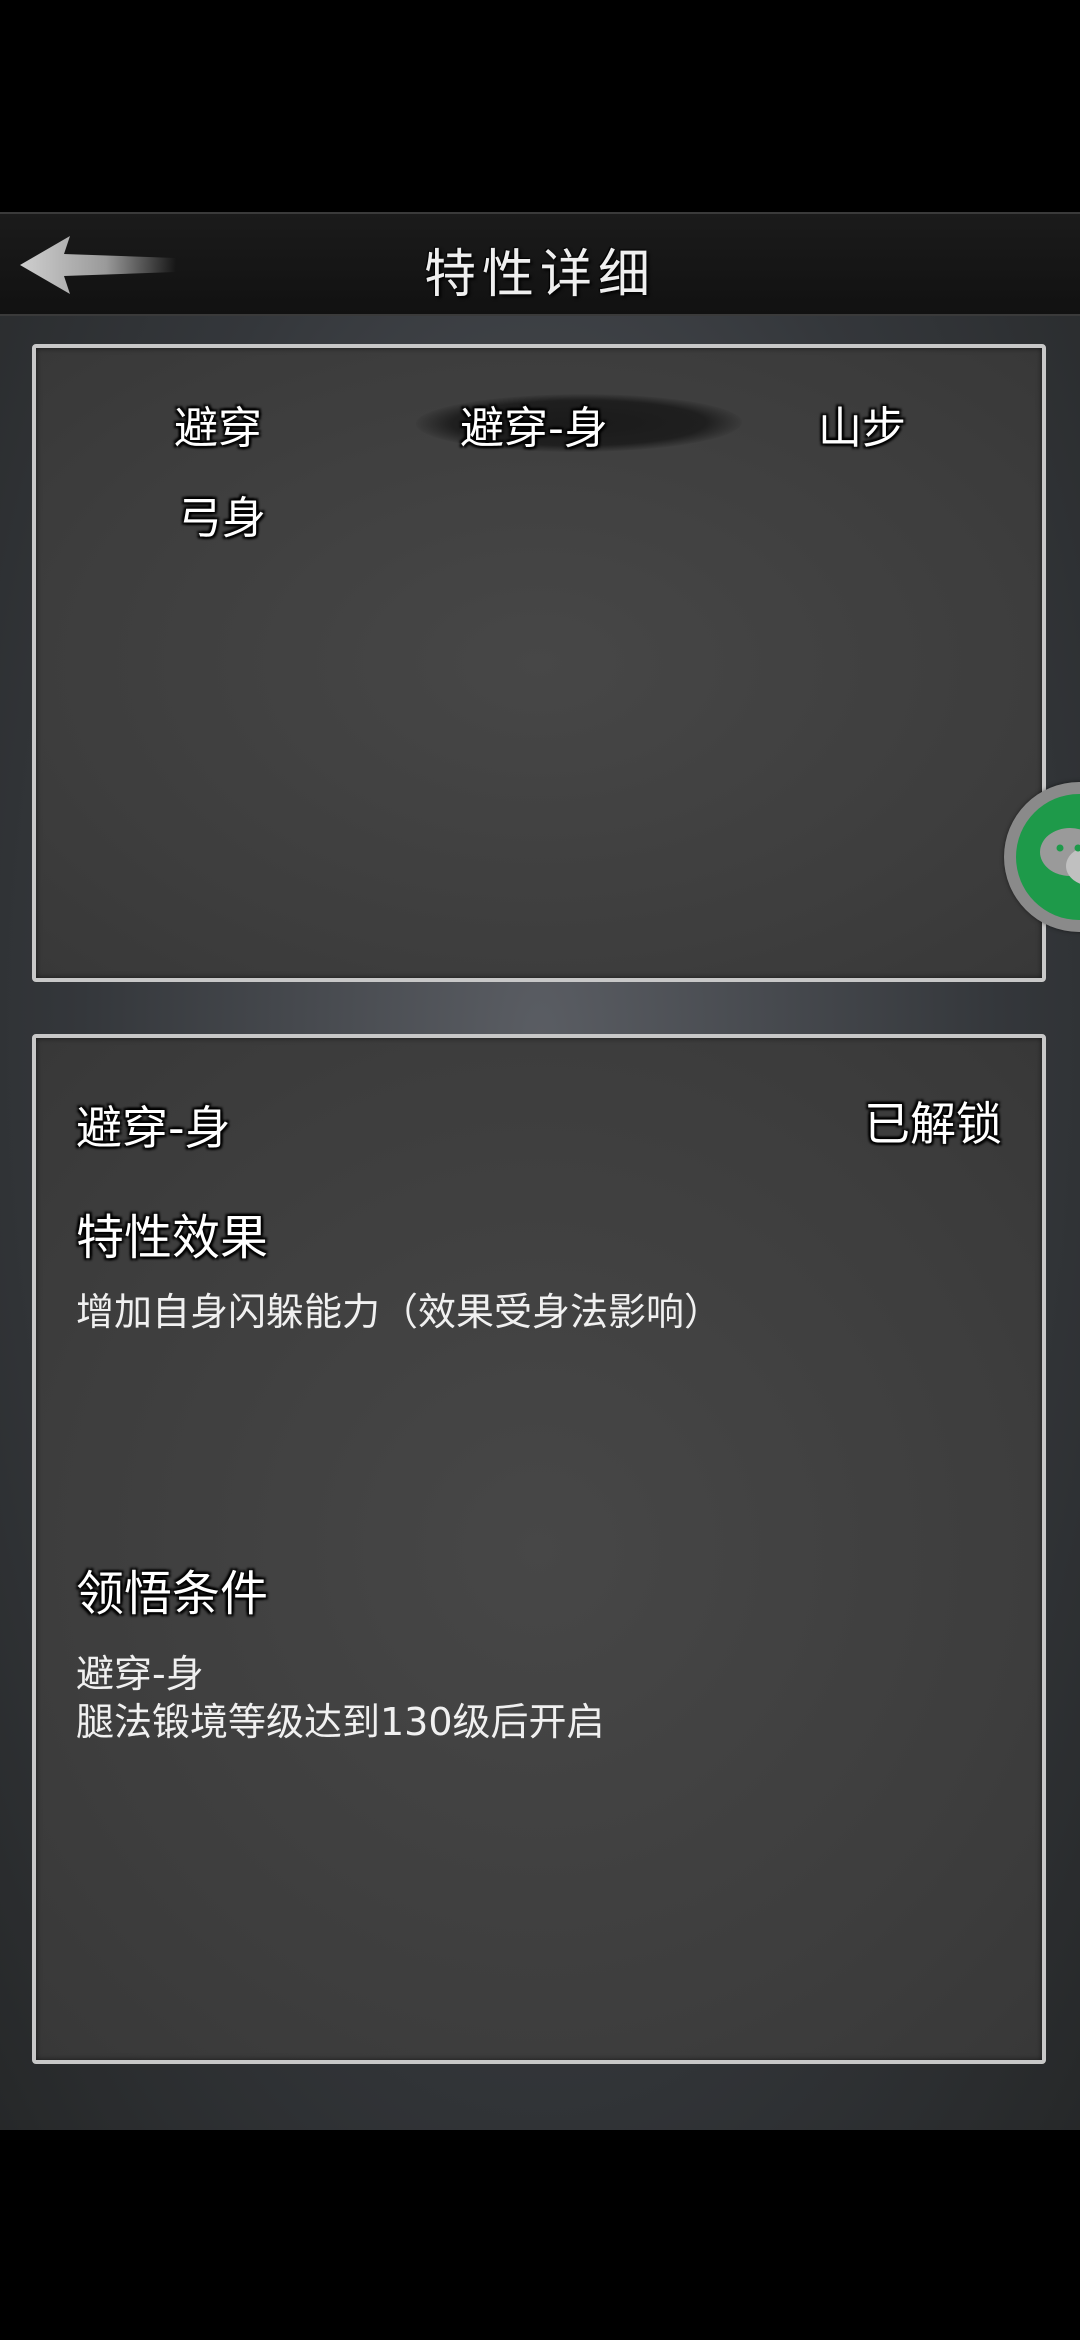 This screenshot has width=1080, height=2340. I want to click on trait-item: 山步, so click(862, 424).